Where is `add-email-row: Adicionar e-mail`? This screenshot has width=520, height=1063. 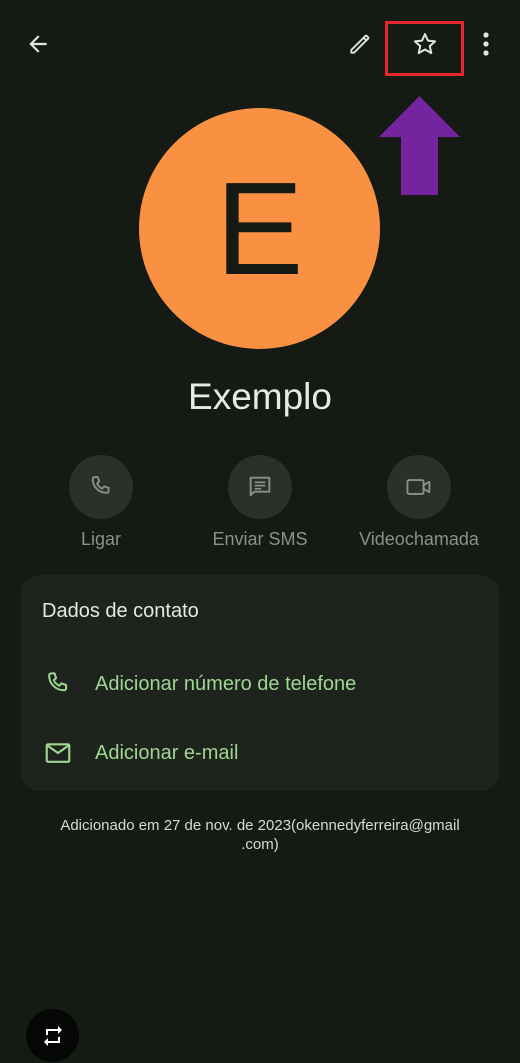 add-email-row: Adicionar e-mail is located at coordinates (139, 753).